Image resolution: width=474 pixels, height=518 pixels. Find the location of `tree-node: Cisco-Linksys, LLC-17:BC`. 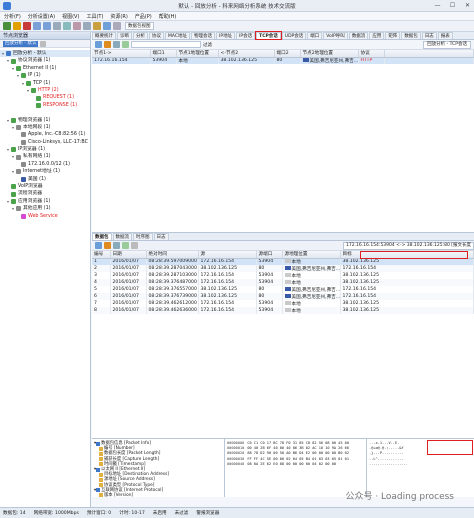

tree-node: Cisco-Linksys, LLC-17:BC is located at coordinates (45, 142).